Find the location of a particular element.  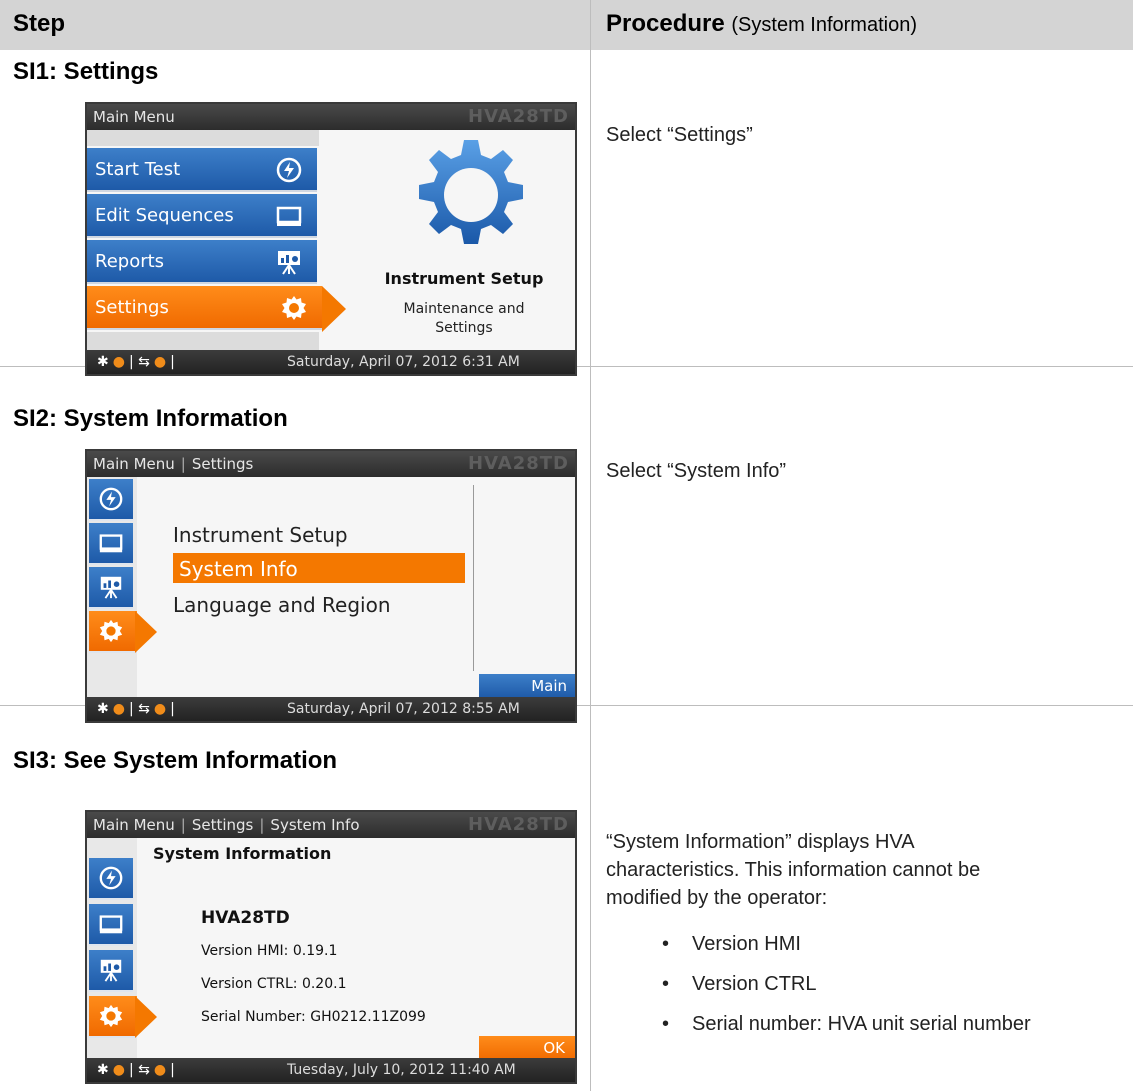

step-title-si1: SI1: Settings is located at coordinates (86, 71).